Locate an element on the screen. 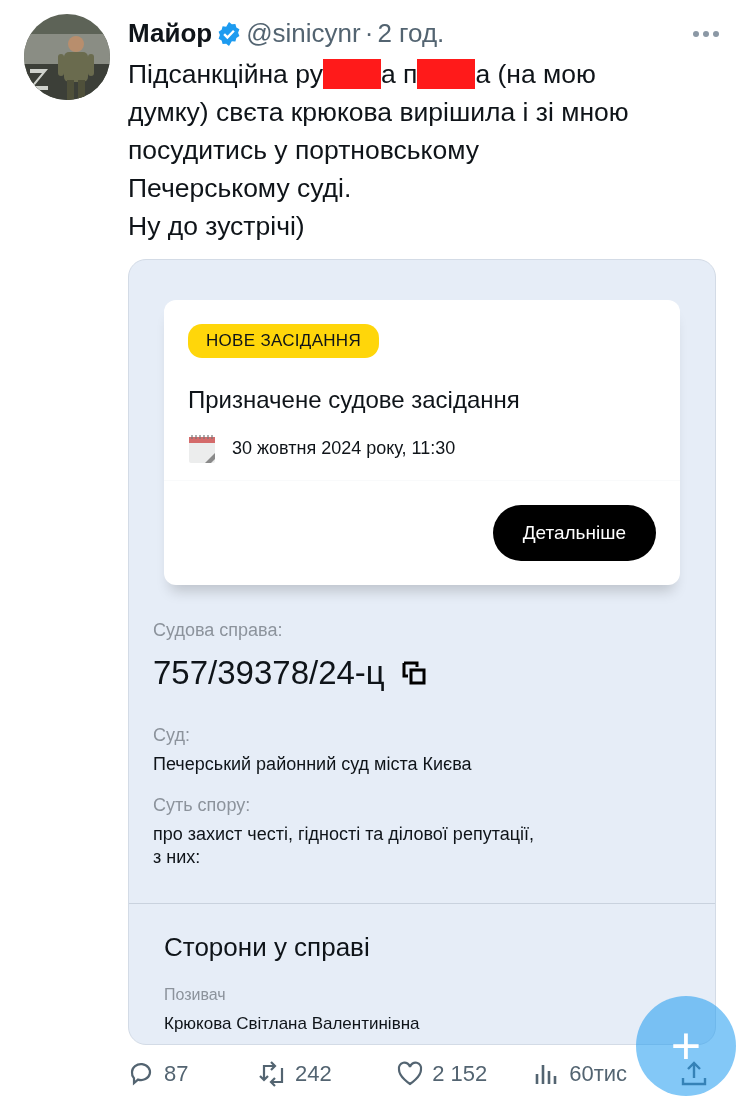  post-time: 2 год. is located at coordinates (411, 33).